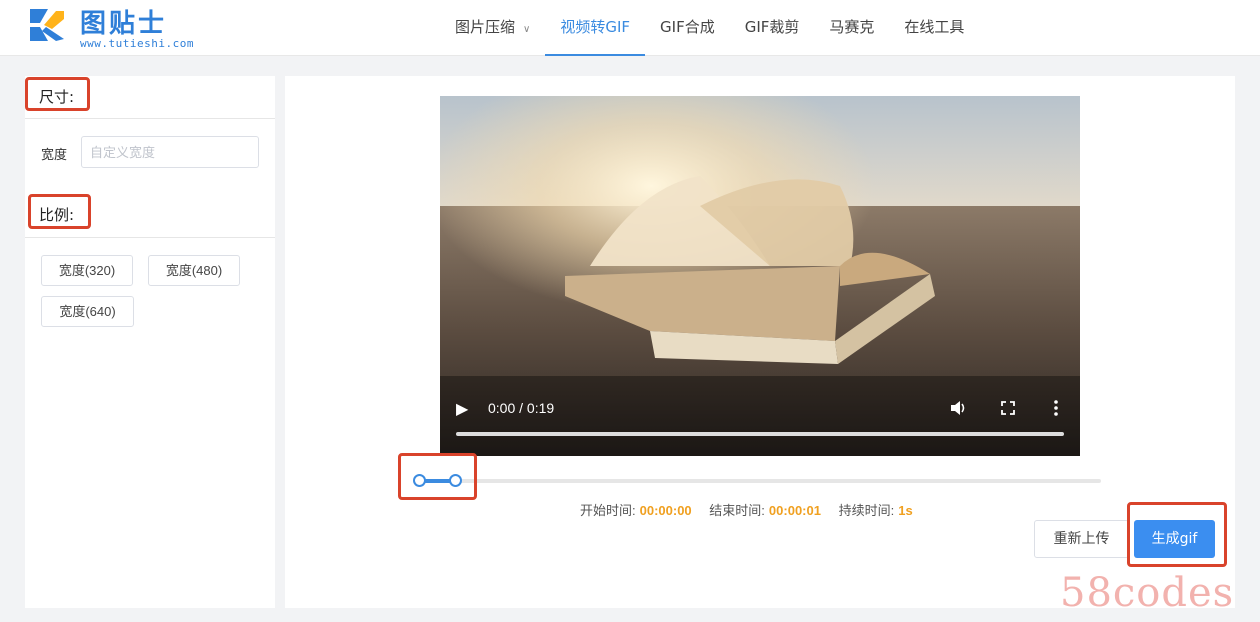  Describe the element at coordinates (87, 311) in the screenshot. I see `ratio-button-640: 宽度(640)` at that location.